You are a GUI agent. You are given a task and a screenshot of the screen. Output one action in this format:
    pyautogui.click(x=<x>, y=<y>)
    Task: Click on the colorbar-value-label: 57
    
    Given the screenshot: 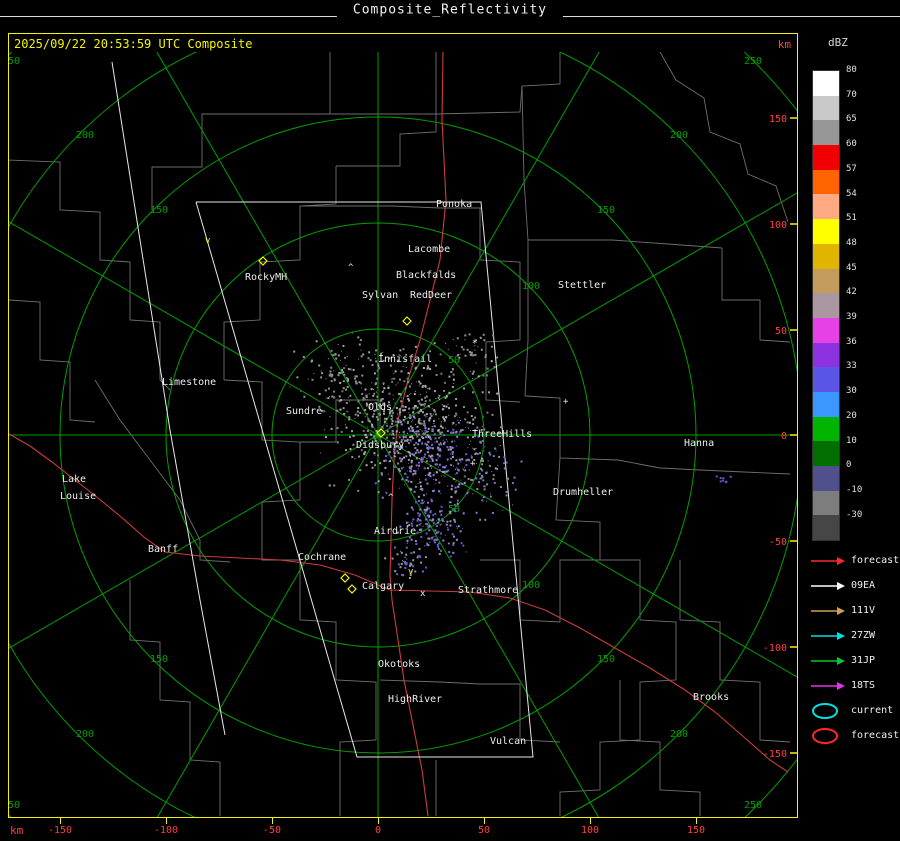 What is the action you would take?
    pyautogui.click(x=851, y=168)
    